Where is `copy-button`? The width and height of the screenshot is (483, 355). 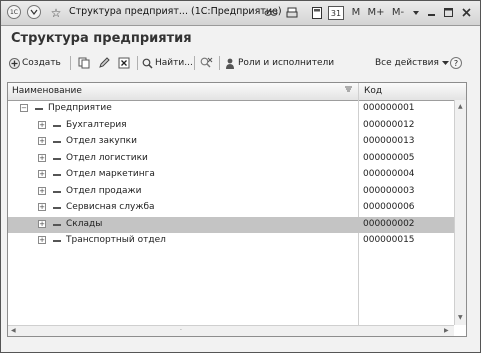
copy-button is located at coordinates (84, 63).